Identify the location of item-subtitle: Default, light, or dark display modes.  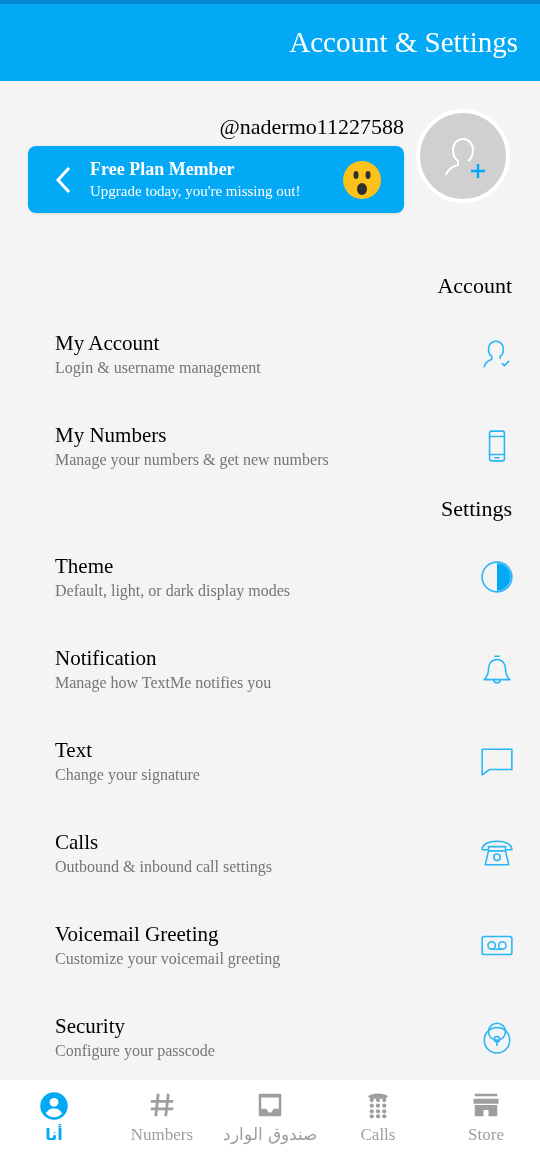
(173, 591).